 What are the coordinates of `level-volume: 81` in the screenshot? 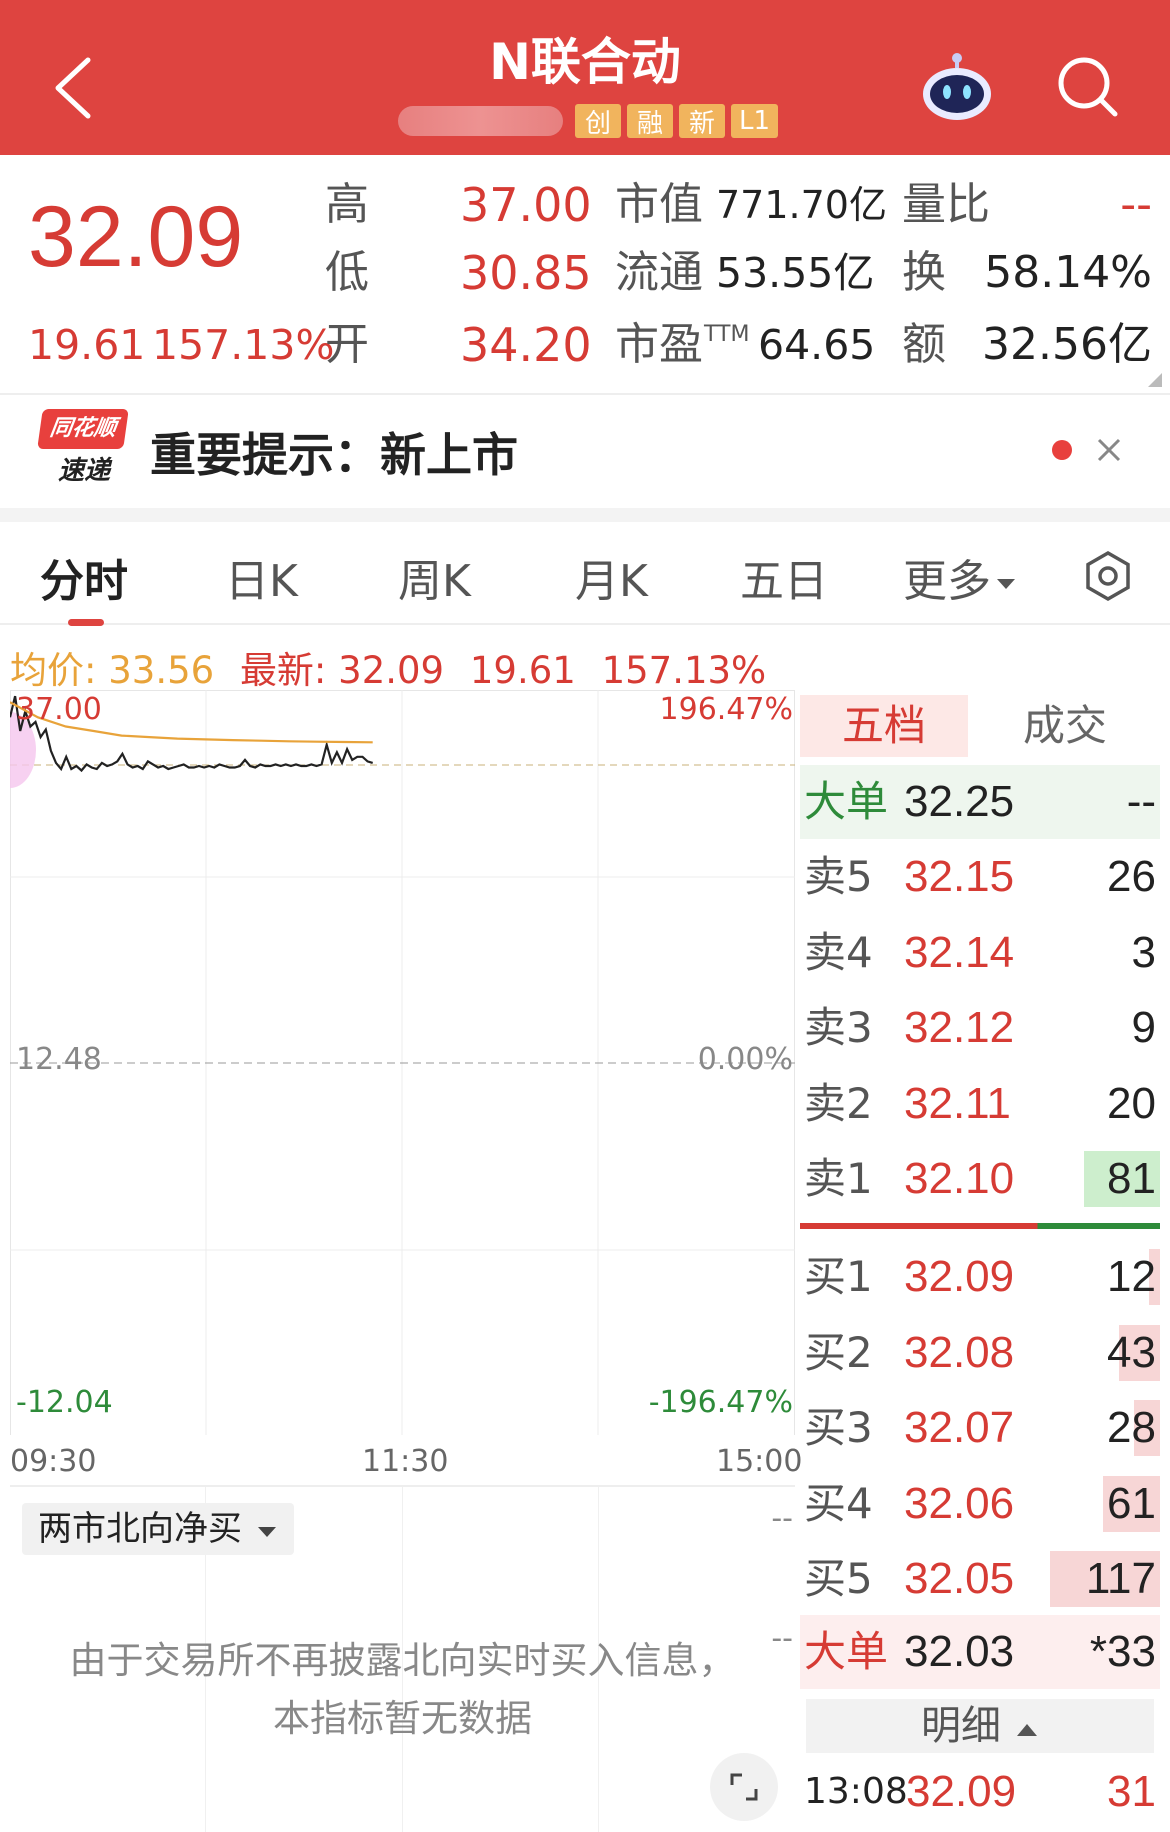 It's located at (1131, 1178).